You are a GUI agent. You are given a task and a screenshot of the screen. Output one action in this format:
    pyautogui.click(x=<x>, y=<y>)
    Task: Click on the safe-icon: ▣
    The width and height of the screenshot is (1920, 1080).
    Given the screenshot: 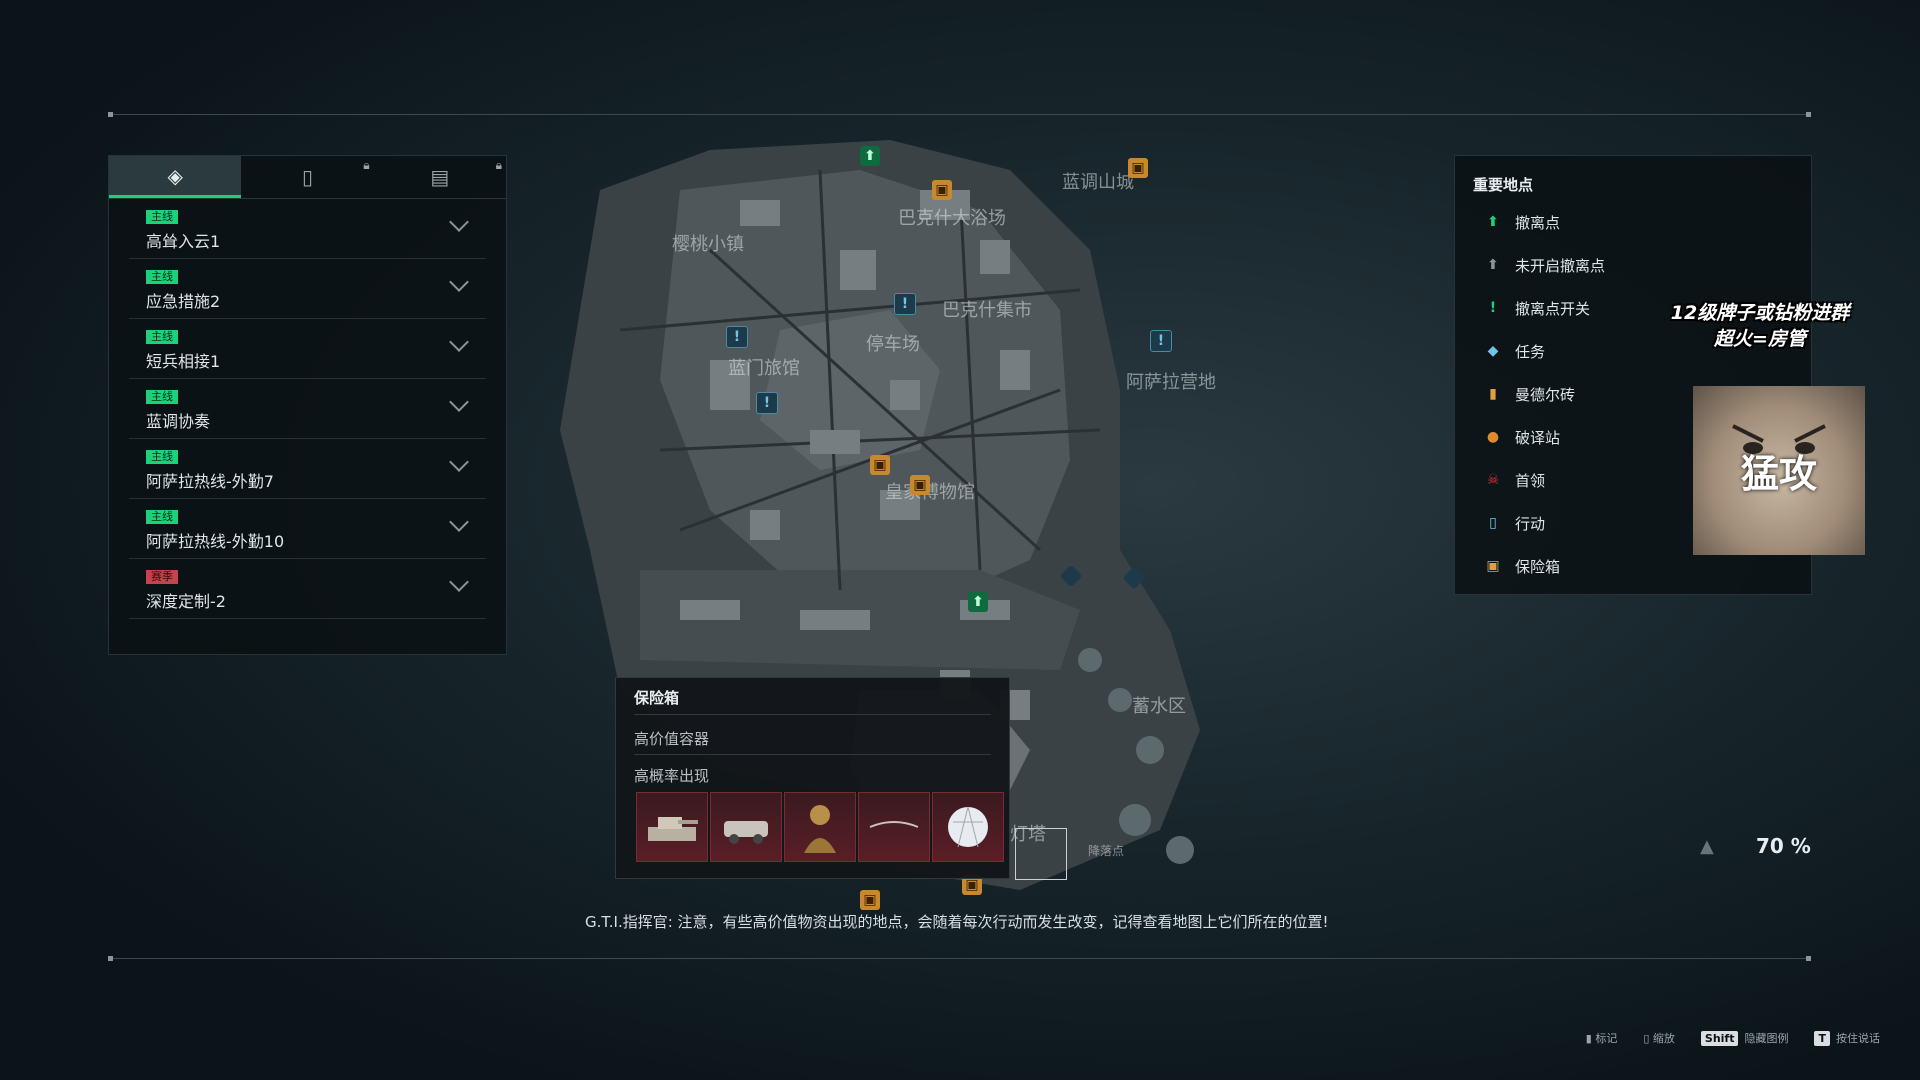 What is the action you would take?
    pyautogui.click(x=1493, y=566)
    